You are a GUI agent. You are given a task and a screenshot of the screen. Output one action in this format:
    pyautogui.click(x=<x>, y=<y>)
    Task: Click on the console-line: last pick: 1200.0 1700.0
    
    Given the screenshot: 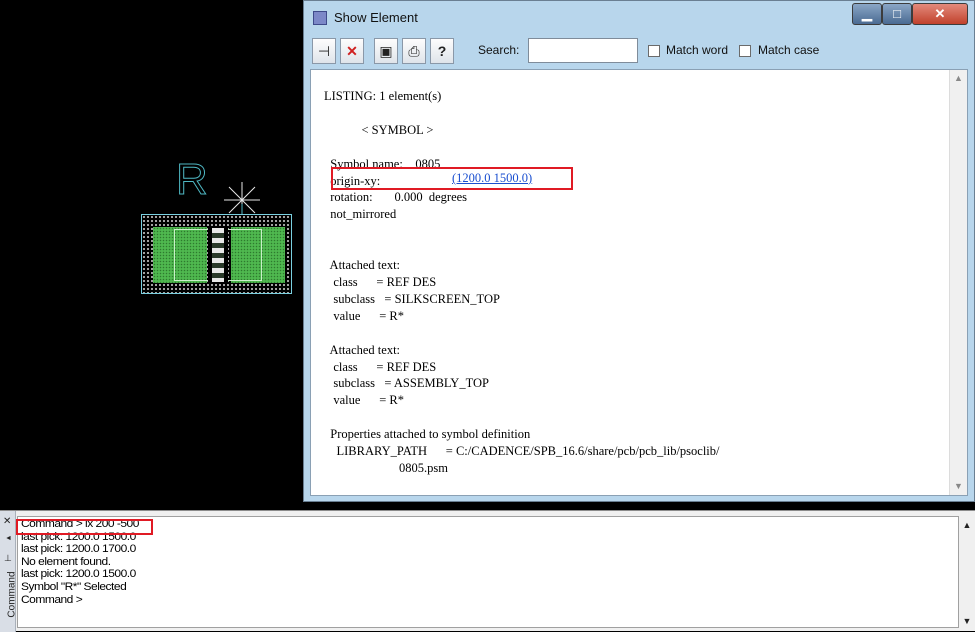 What is the action you would take?
    pyautogui.click(x=78, y=548)
    